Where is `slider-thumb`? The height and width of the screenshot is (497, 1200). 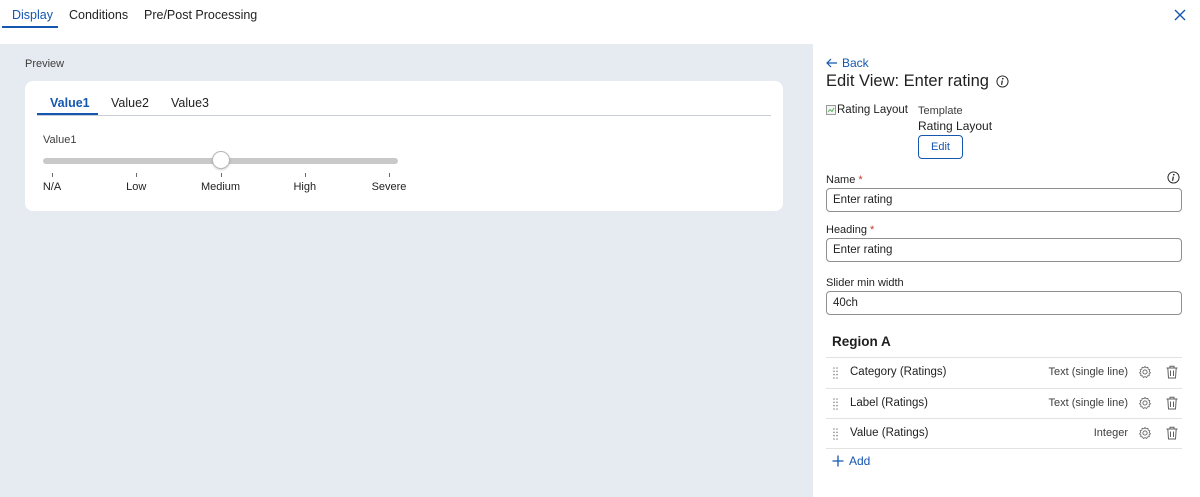 slider-thumb is located at coordinates (220, 160).